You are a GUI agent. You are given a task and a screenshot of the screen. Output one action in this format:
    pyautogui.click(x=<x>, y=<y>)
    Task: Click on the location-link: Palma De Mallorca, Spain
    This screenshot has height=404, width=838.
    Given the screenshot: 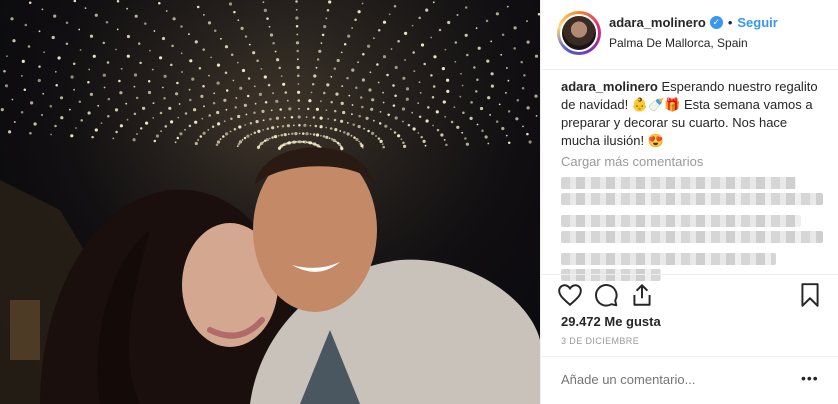 What is the action you would take?
    pyautogui.click(x=678, y=43)
    